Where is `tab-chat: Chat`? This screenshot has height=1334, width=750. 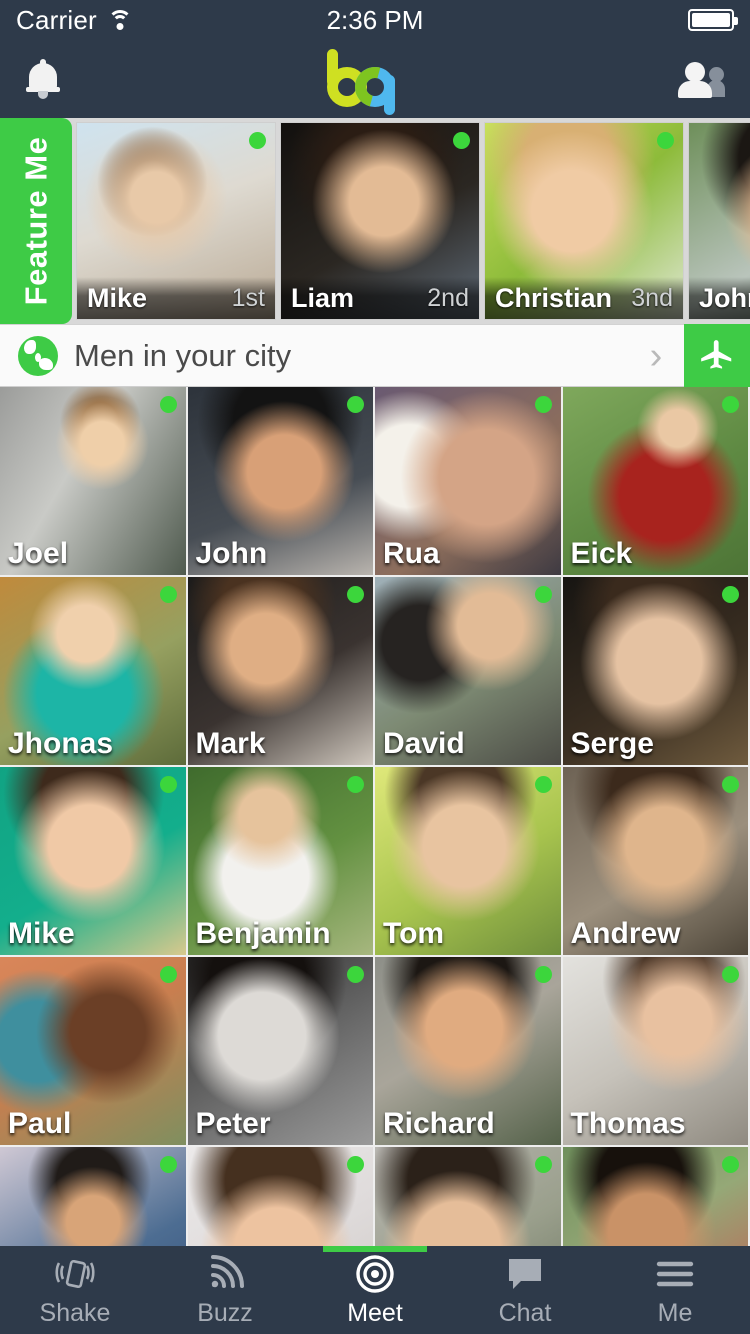 tab-chat: Chat is located at coordinates (525, 1290).